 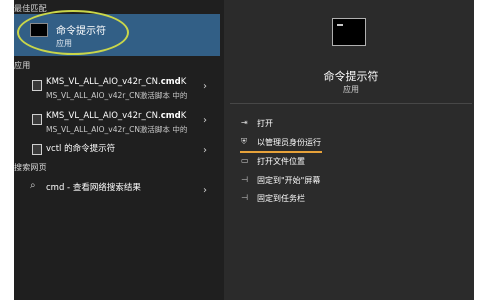 What do you see at coordinates (93, 188) in the screenshot?
I see `web-search-text: cmd - 查看网络搜索结果` at bounding box center [93, 188].